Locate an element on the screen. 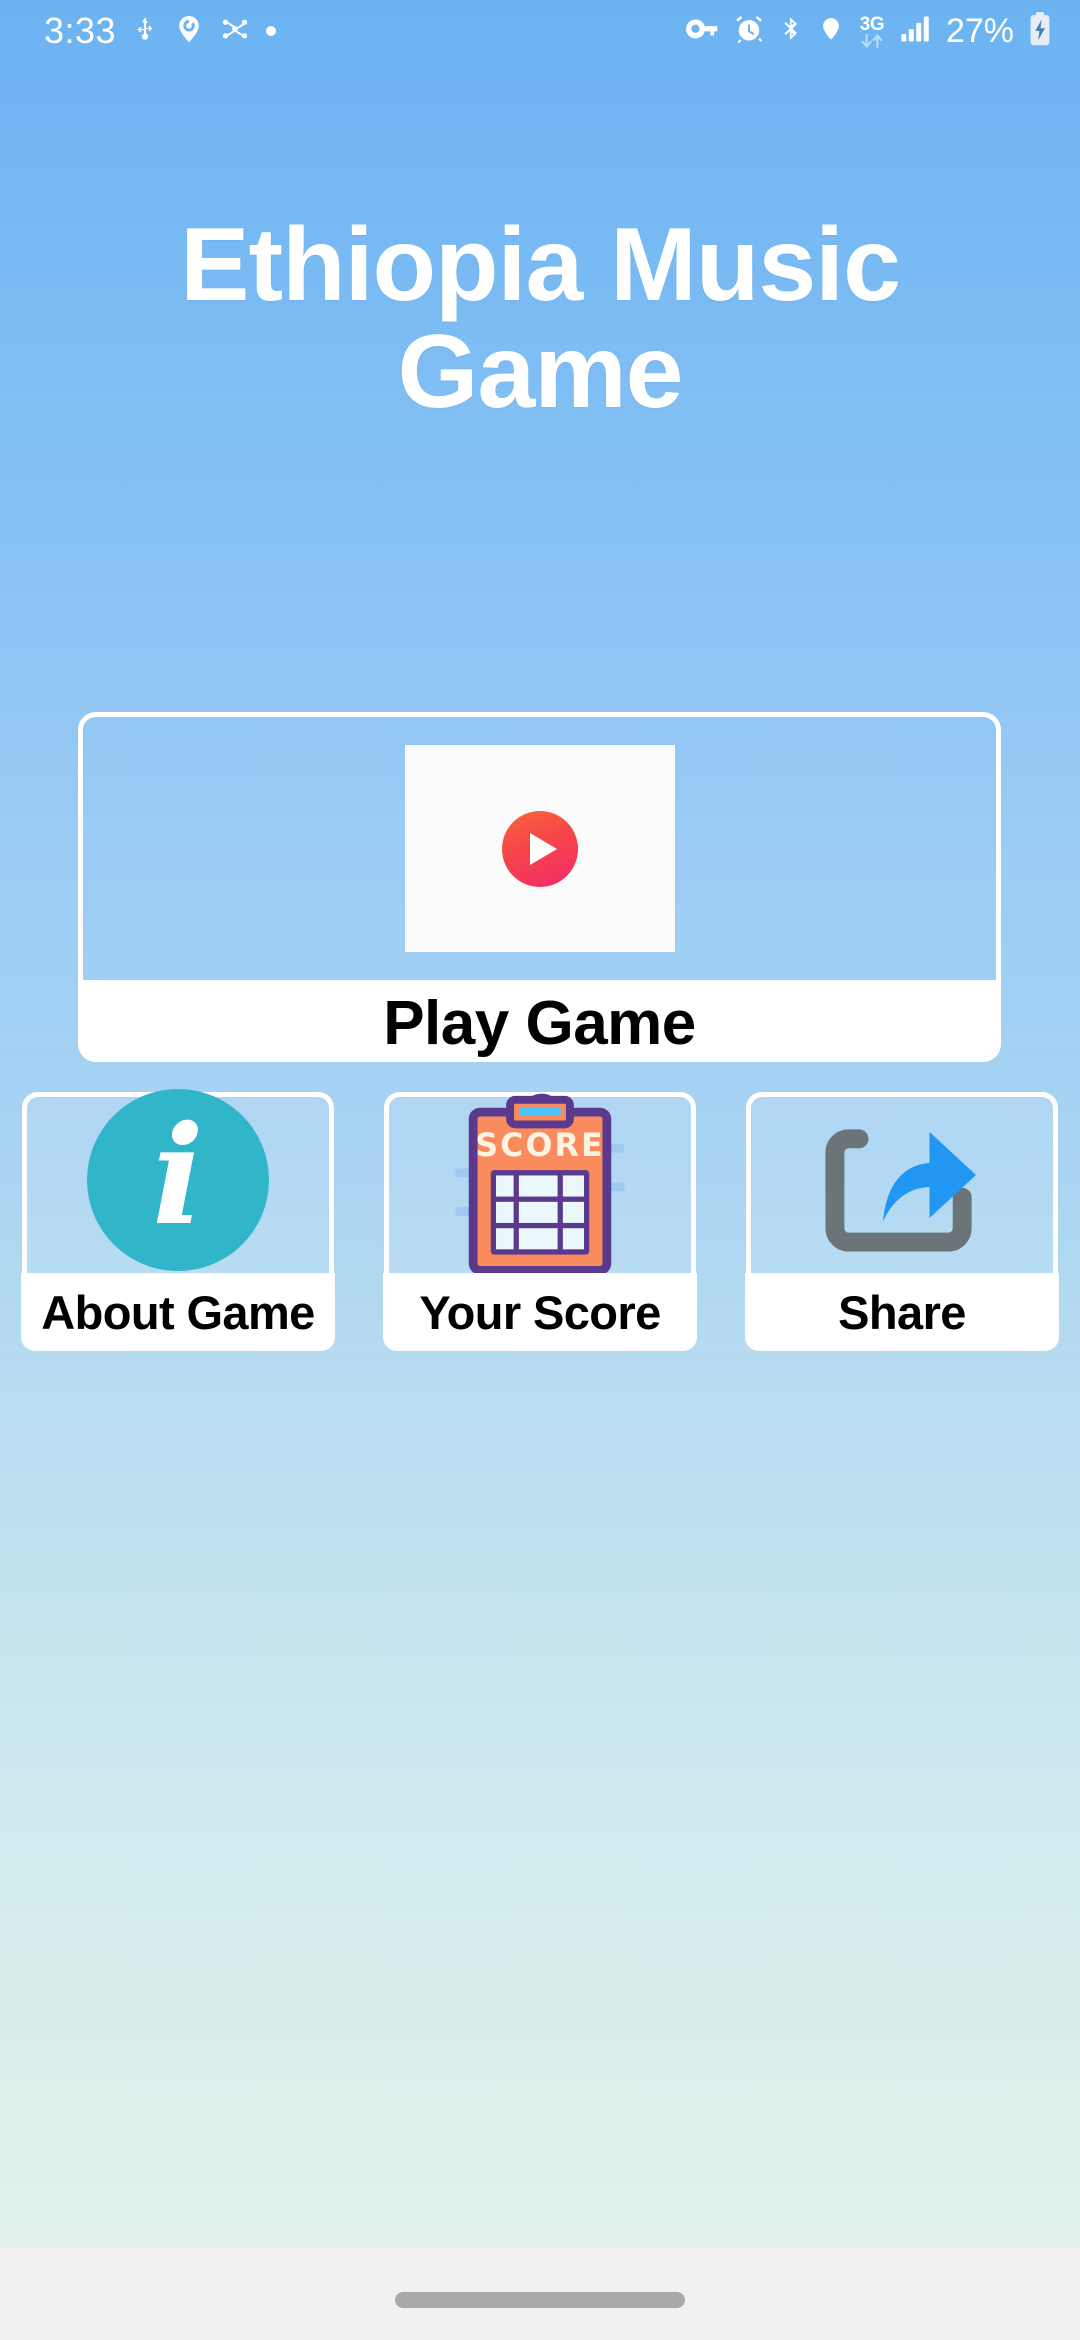 This screenshot has width=1080, height=2340. play-game-label: Play Game is located at coordinates (539, 1023).